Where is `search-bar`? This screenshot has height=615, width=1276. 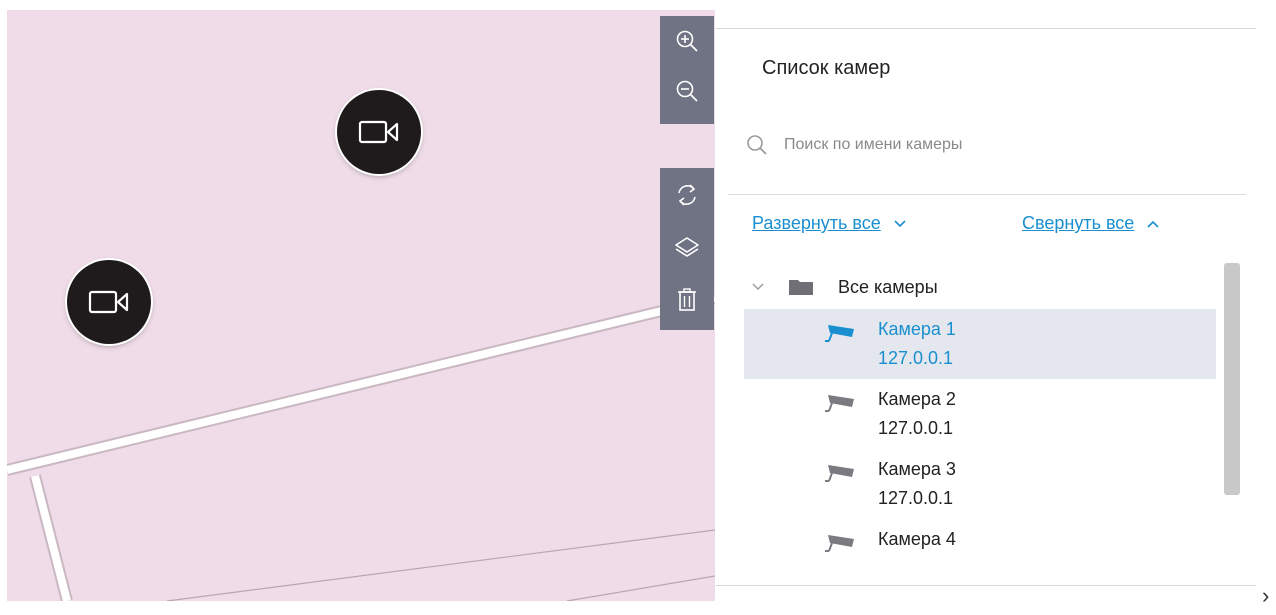 search-bar is located at coordinates (996, 145).